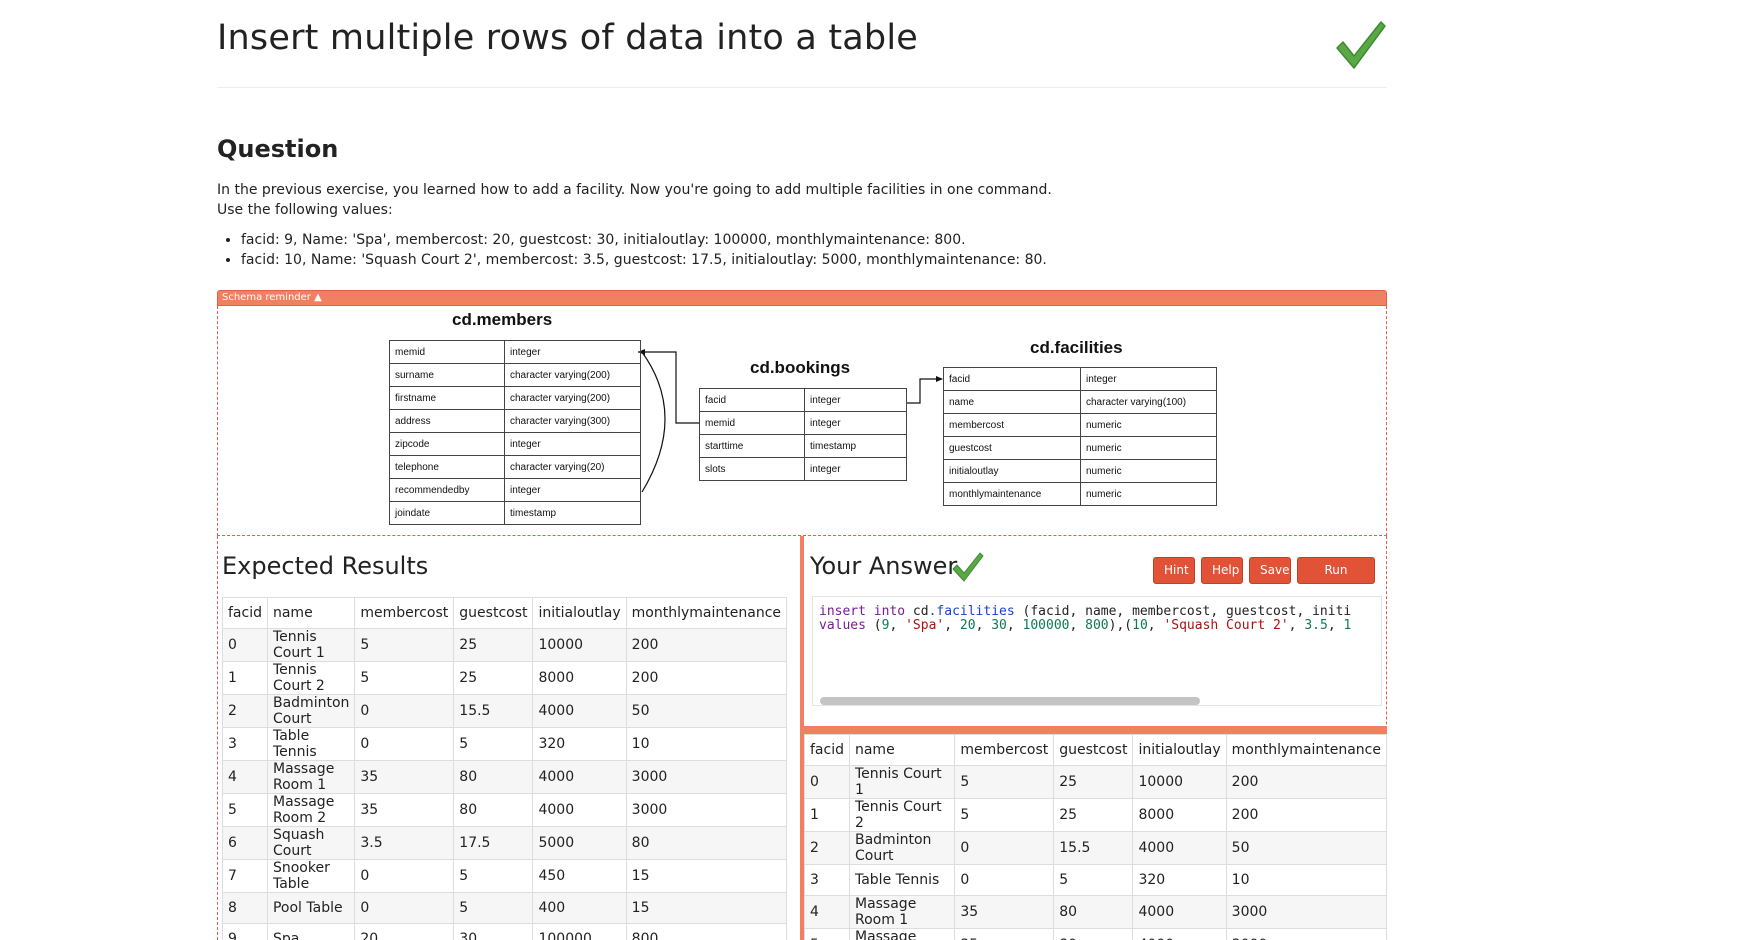 The width and height of the screenshot is (1762, 940). Describe the element at coordinates (1222, 570) in the screenshot. I see `help-button: Help` at that location.